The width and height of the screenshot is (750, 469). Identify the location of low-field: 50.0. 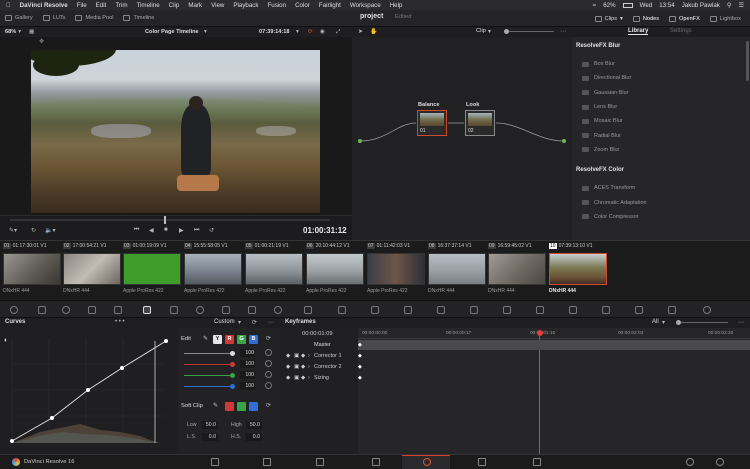
(210, 425).